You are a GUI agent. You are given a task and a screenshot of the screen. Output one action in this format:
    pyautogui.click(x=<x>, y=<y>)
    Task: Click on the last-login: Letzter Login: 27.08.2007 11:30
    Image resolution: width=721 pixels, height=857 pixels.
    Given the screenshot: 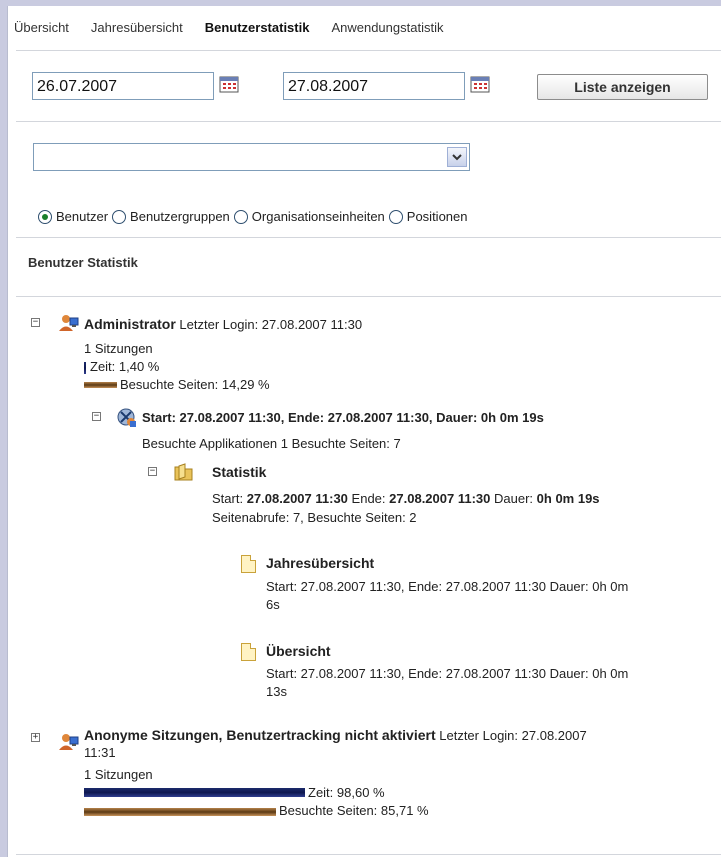 What is the action you would take?
    pyautogui.click(x=271, y=324)
    